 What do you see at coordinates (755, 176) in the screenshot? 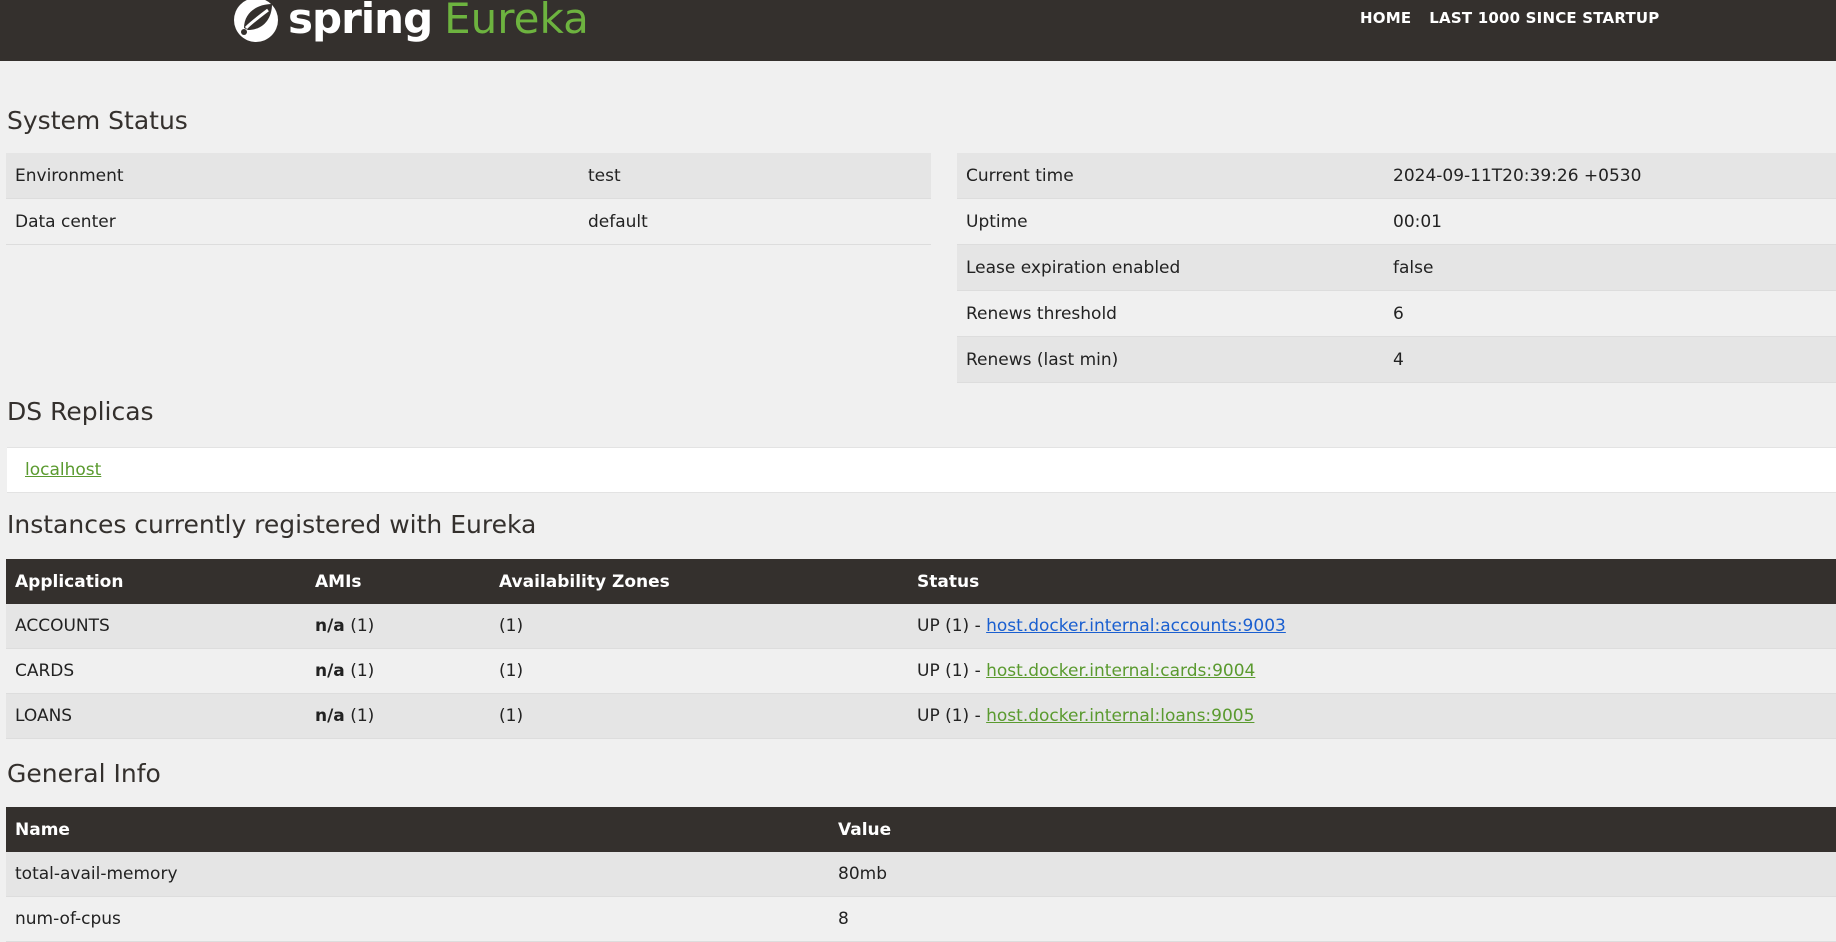
I see `status-value: test` at bounding box center [755, 176].